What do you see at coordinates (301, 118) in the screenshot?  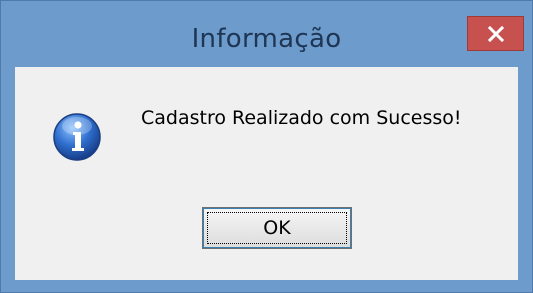 I see `dialog-message: Cadastro Realizado com Sucesso!` at bounding box center [301, 118].